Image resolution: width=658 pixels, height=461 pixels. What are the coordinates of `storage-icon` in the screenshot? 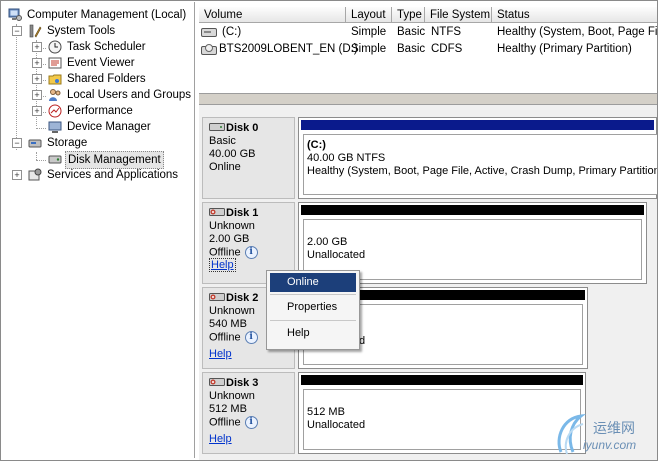 It's located at (35, 143).